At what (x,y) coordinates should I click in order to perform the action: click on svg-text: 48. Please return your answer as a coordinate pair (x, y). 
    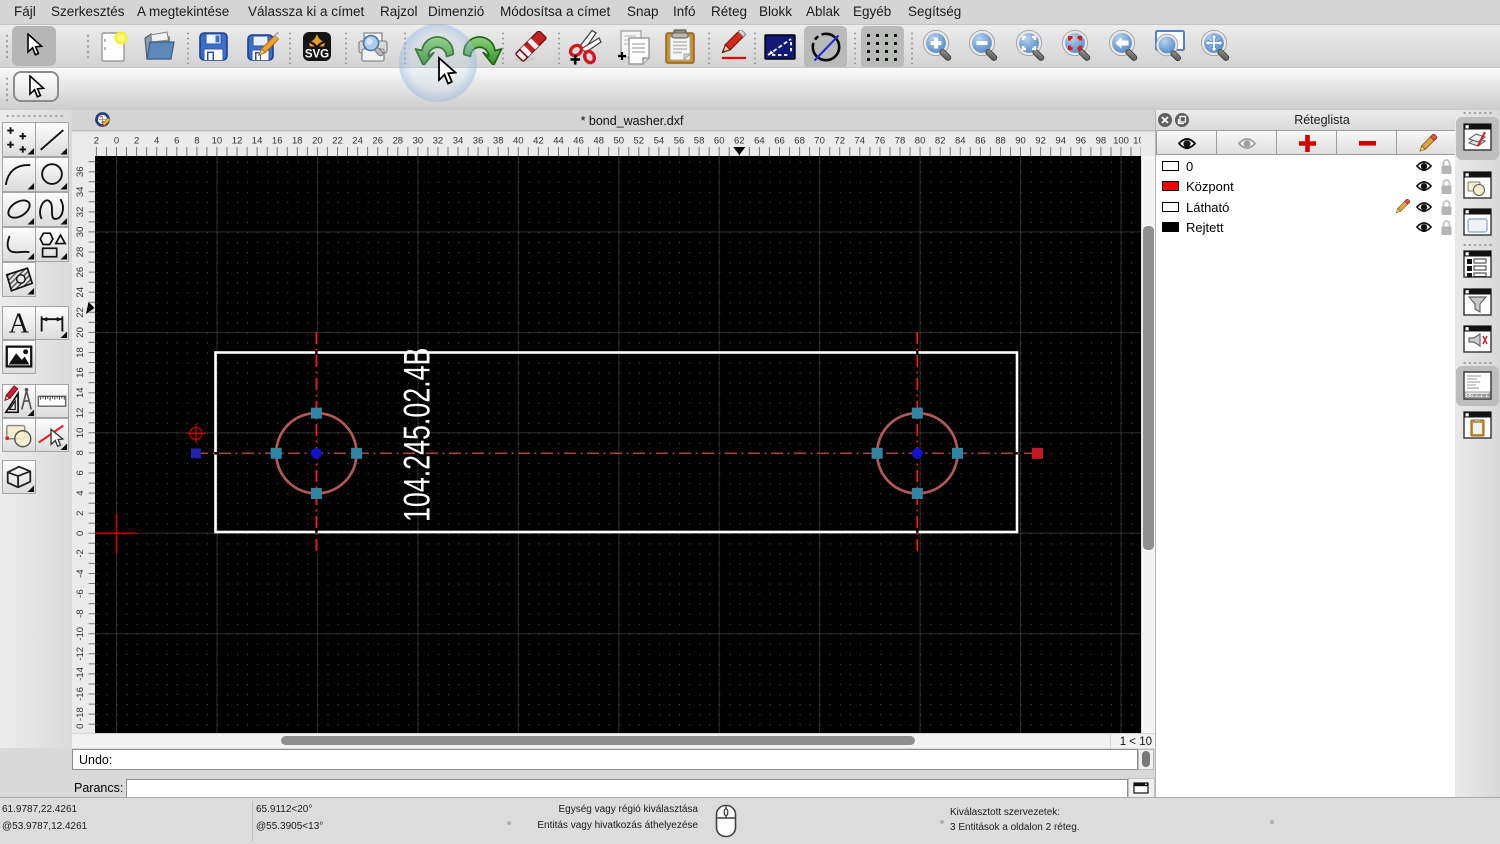
    Looking at the image, I should click on (598, 141).